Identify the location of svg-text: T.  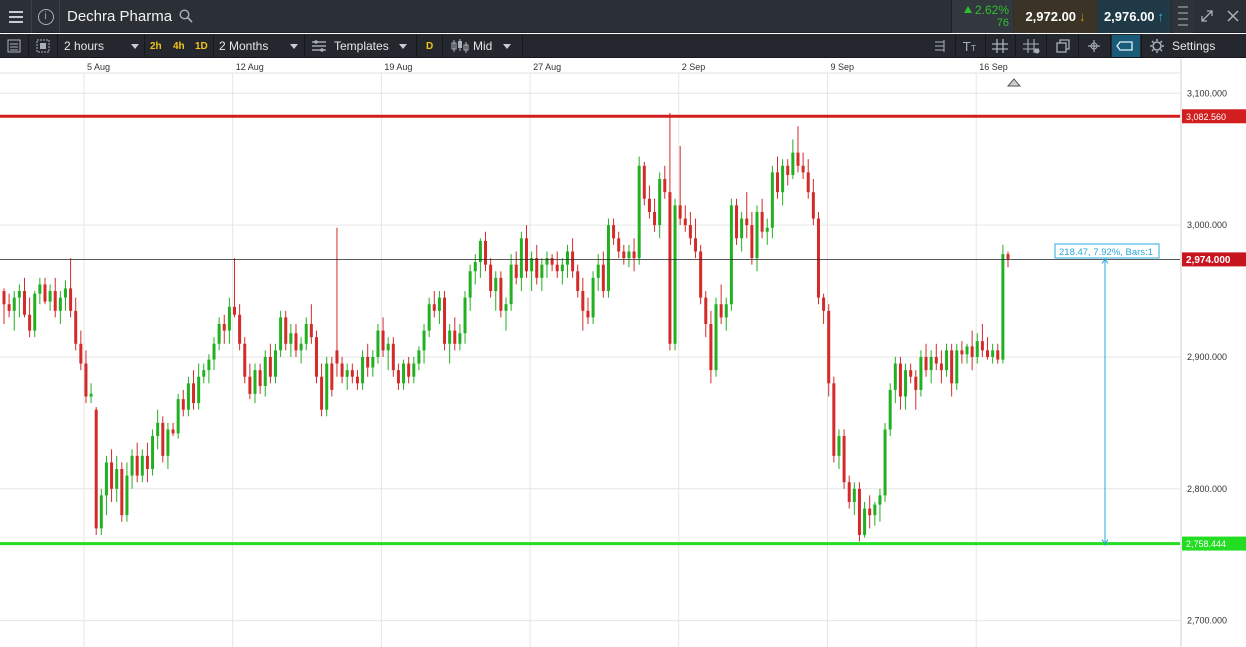
(973, 48).